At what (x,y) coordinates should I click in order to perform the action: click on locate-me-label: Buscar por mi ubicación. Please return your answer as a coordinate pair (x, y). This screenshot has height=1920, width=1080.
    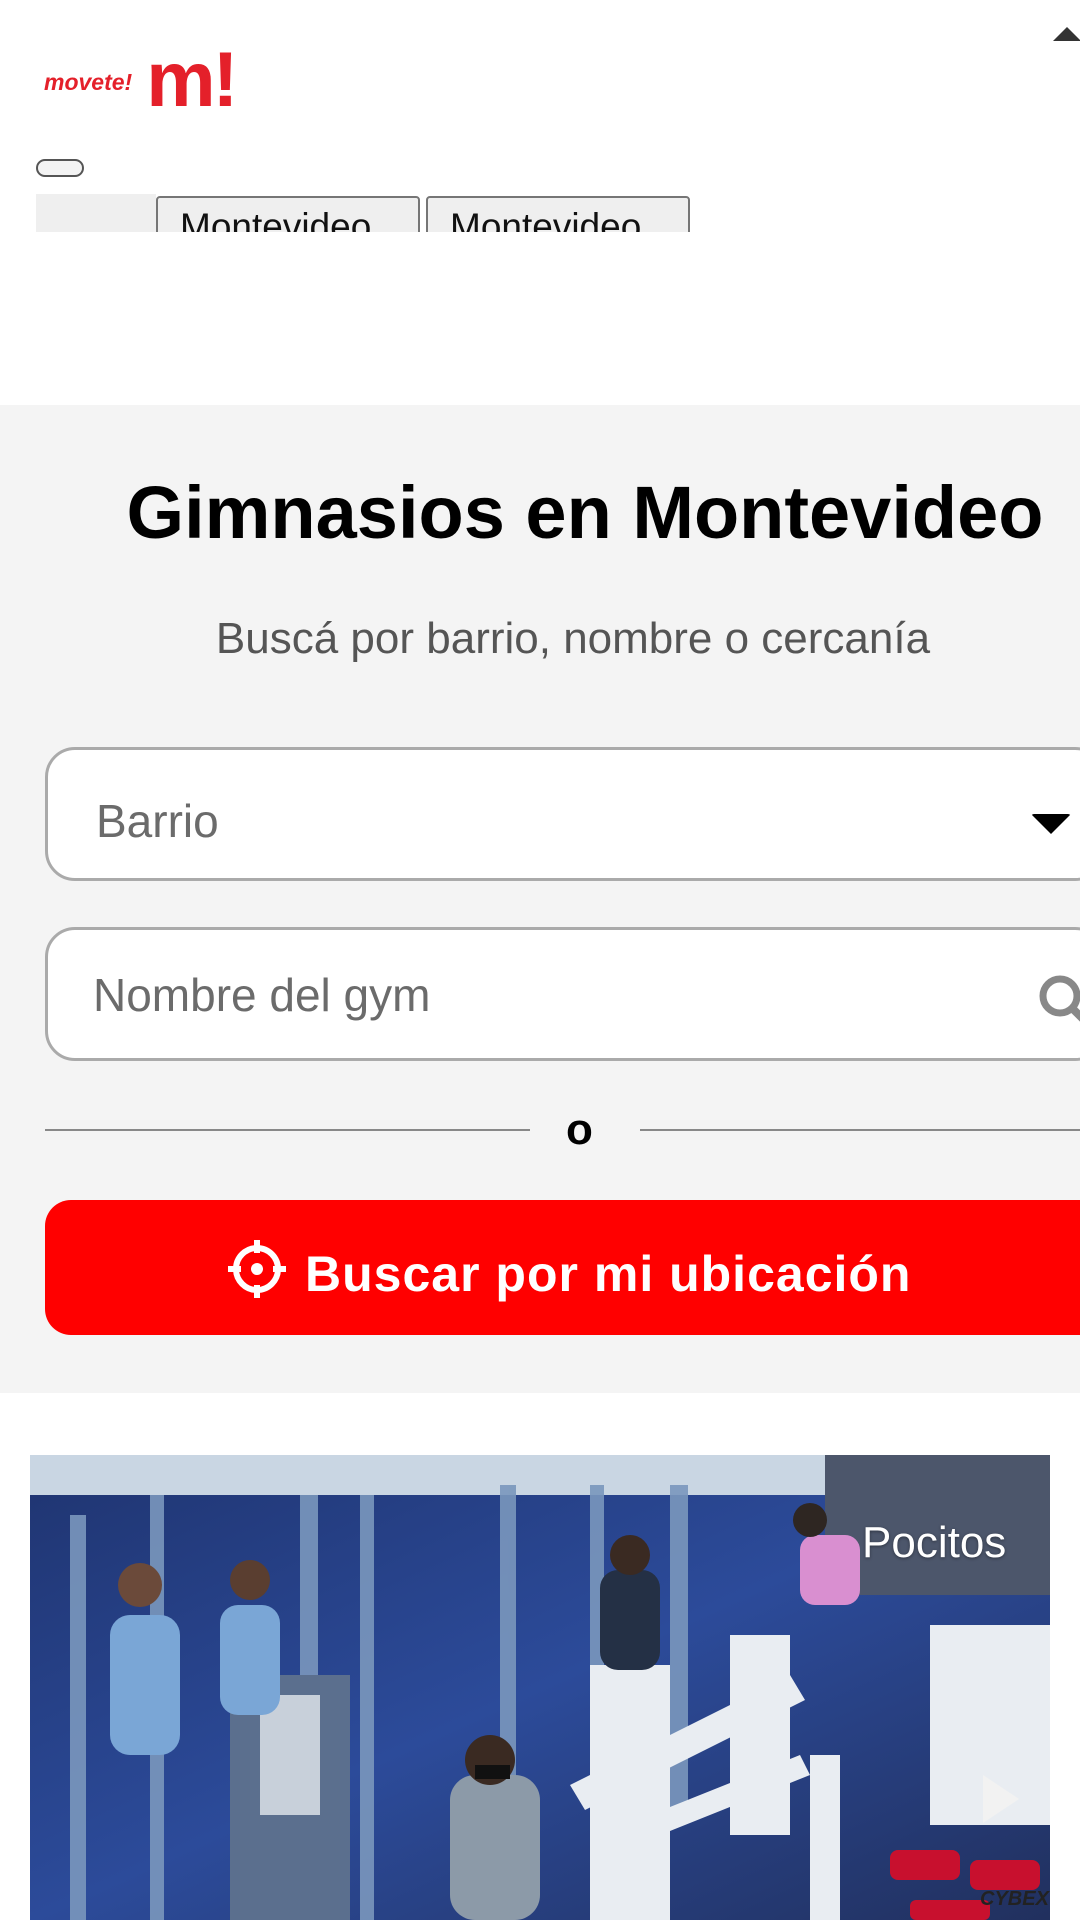
    Looking at the image, I should click on (608, 1274).